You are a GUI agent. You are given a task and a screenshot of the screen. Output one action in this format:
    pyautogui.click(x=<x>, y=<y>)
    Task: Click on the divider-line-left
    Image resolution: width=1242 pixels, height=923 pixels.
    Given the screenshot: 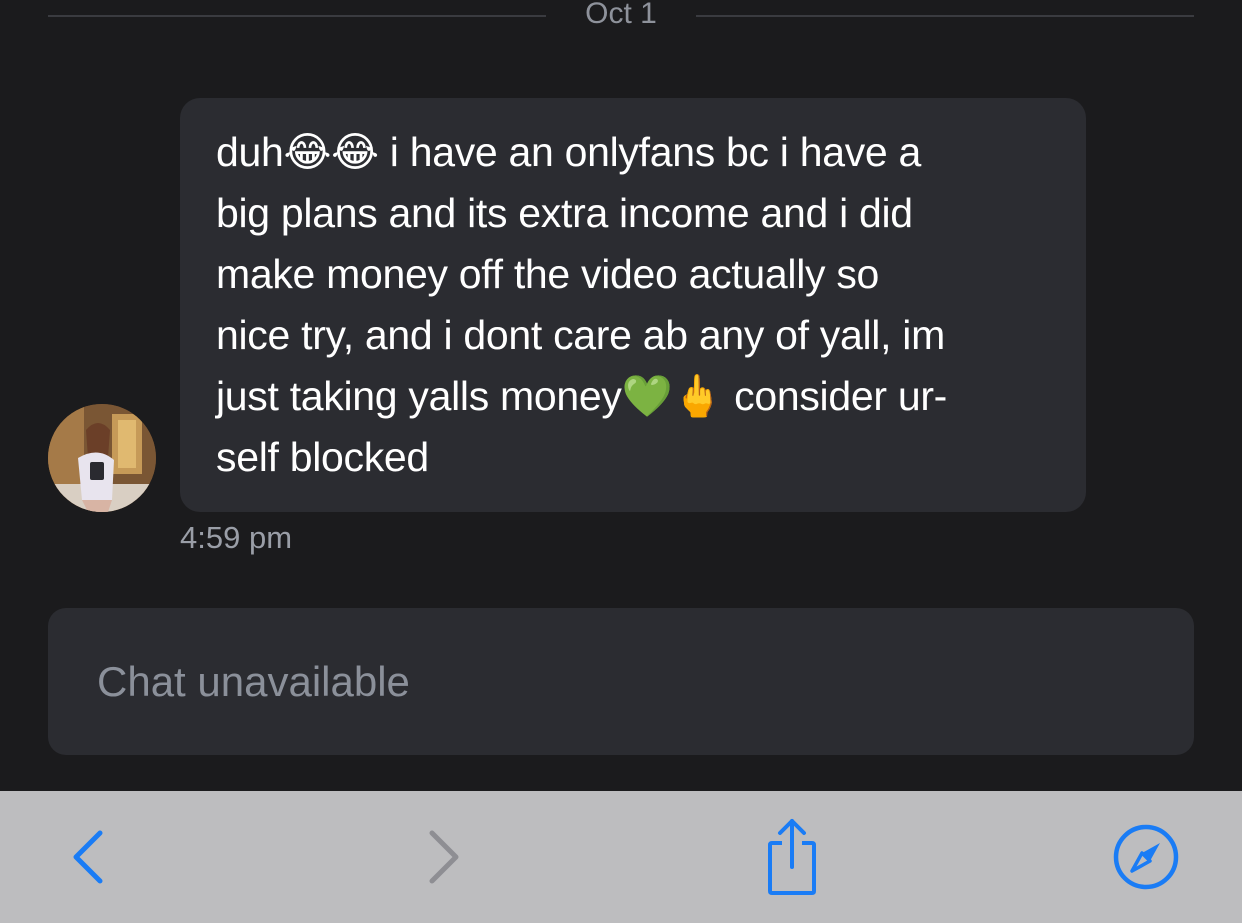 What is the action you would take?
    pyautogui.click(x=297, y=16)
    